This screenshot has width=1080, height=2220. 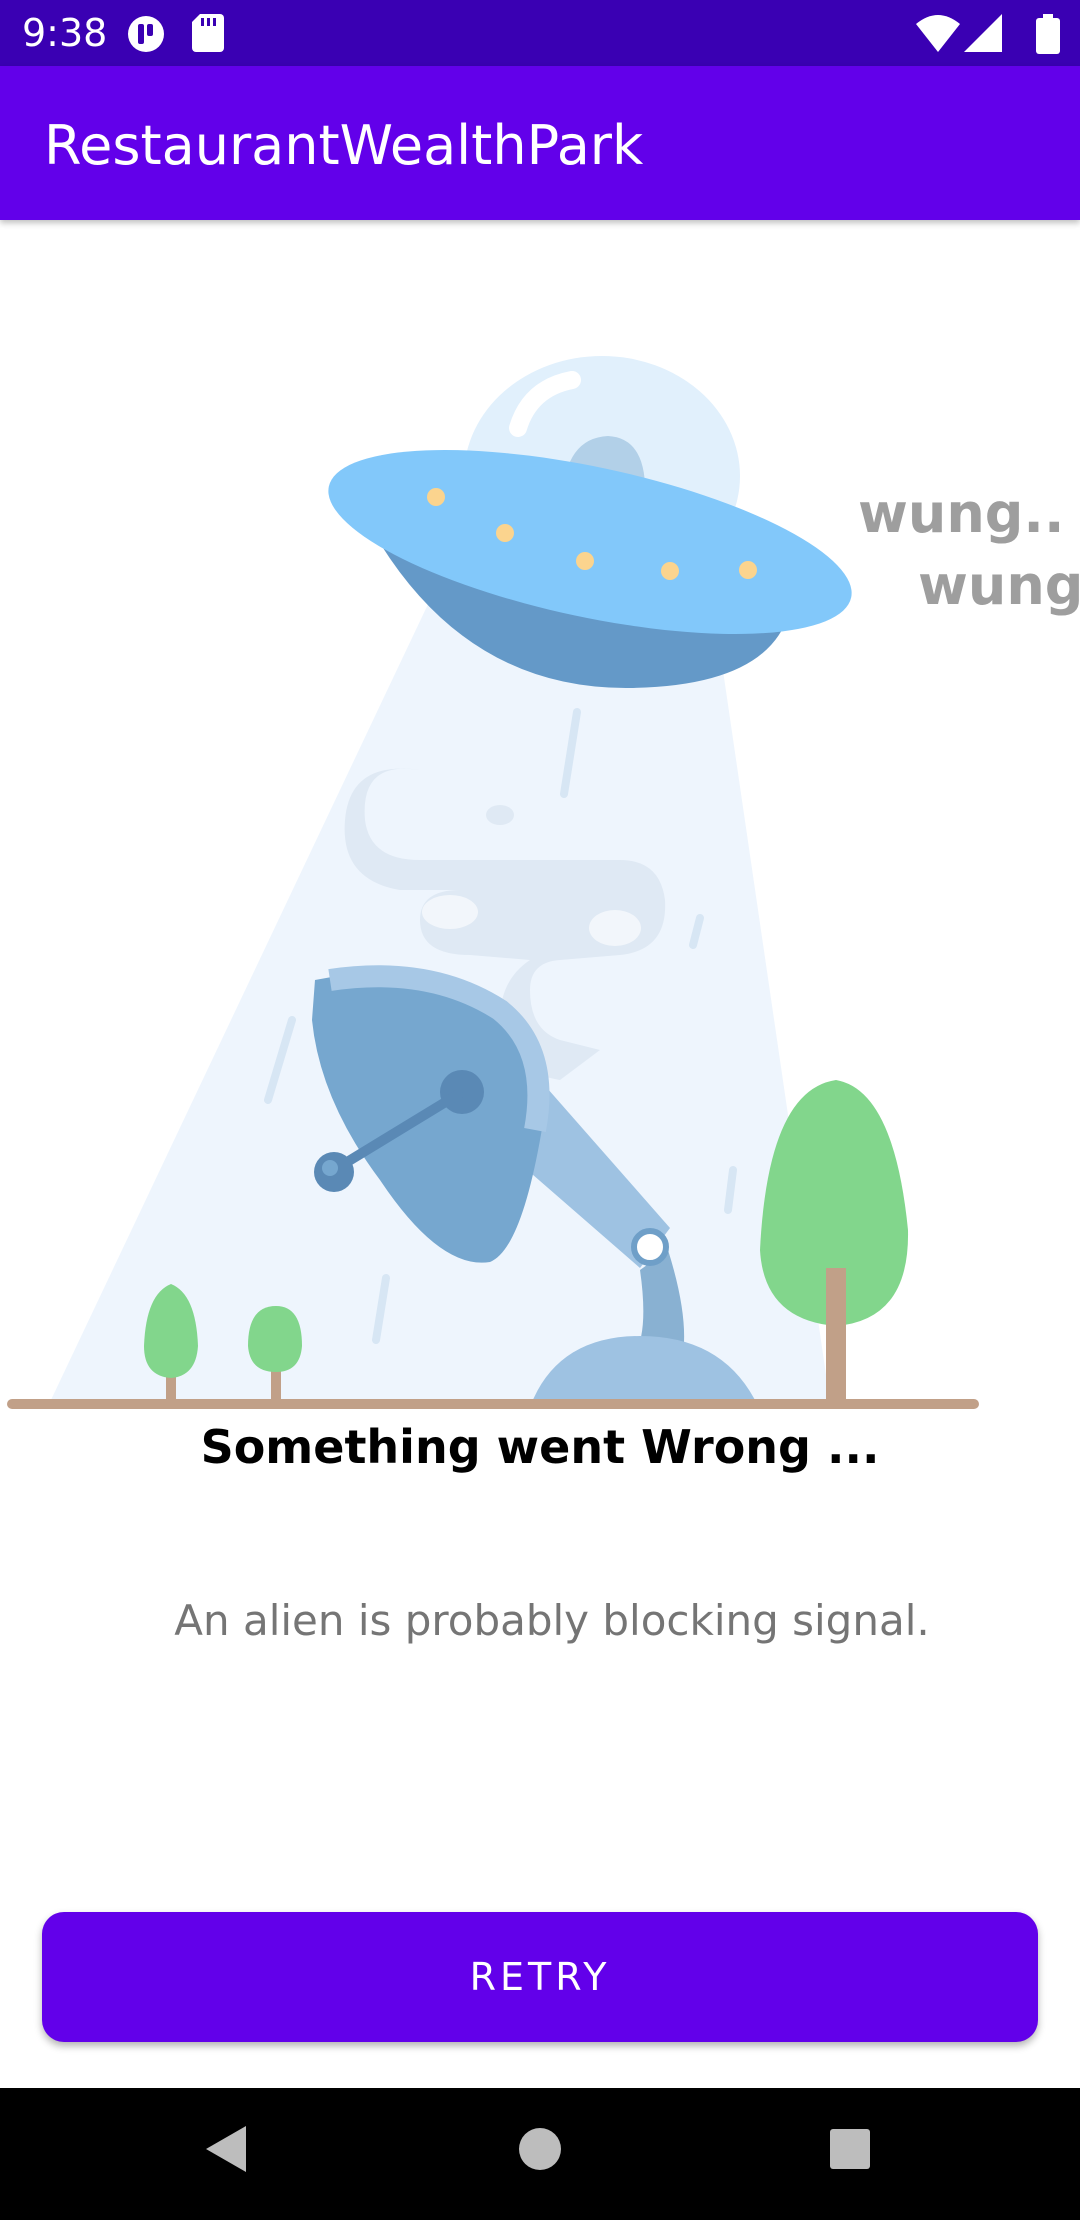 I want to click on status-time: 9:38, so click(x=65, y=33).